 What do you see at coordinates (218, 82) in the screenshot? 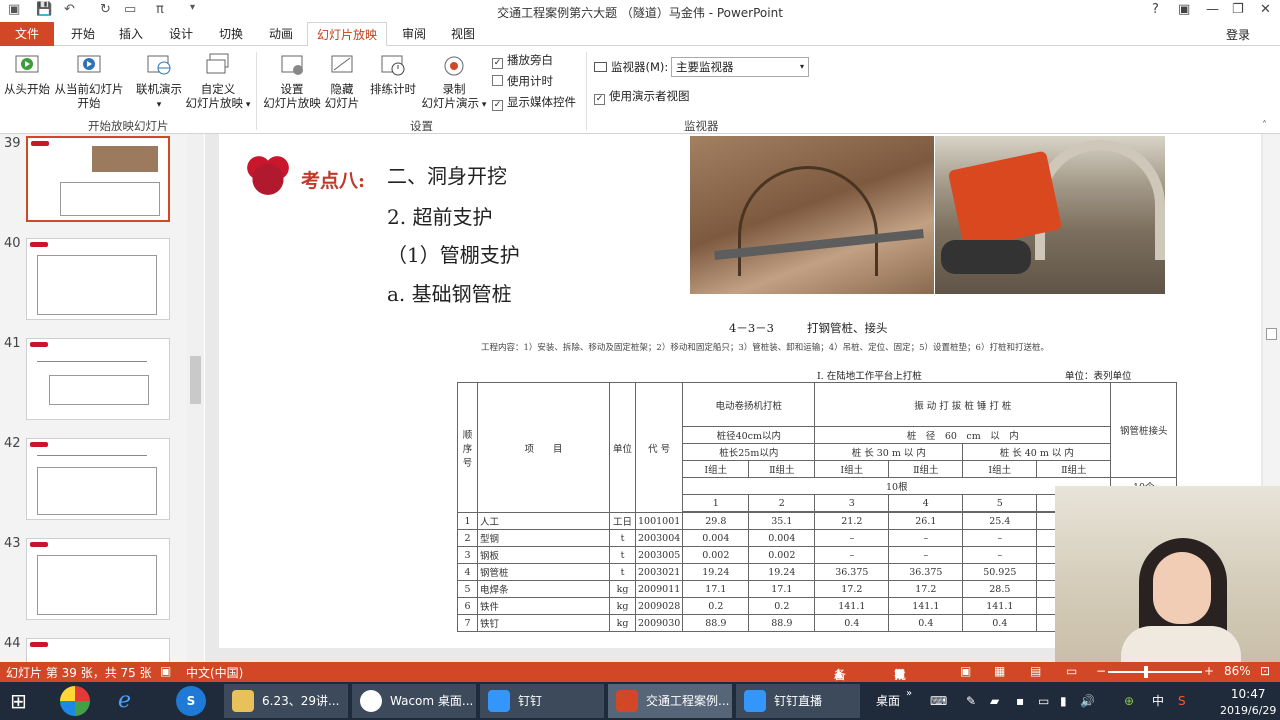
I see `custom-show-button: 自定义 幻灯片放映 ▾` at bounding box center [218, 82].